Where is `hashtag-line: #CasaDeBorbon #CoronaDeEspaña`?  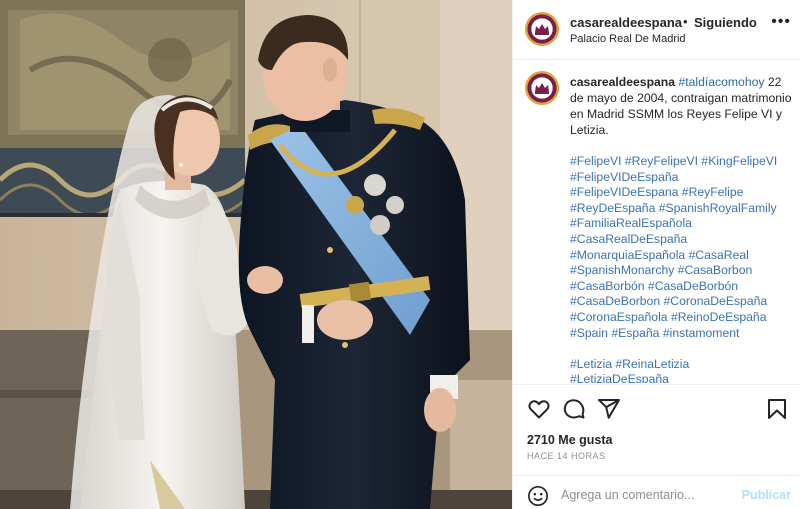 hashtag-line: #CasaDeBorbon #CoronaDeEspaña is located at coordinates (682, 302).